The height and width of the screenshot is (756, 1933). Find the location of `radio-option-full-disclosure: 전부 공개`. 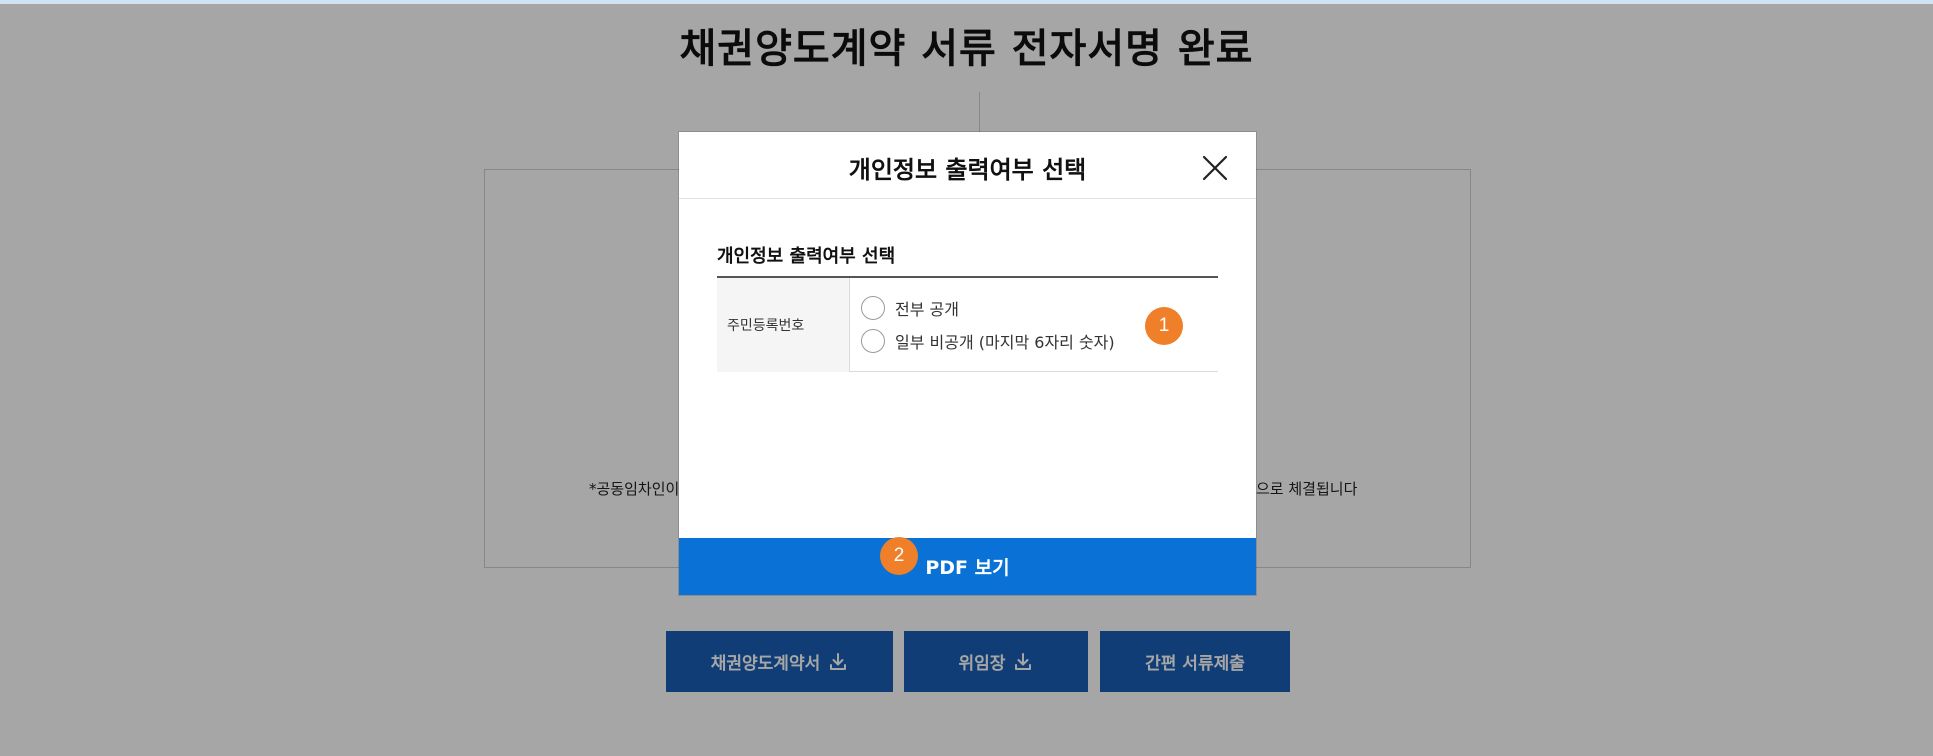

radio-option-full-disclosure: 전부 공개 is located at coordinates (910, 308).